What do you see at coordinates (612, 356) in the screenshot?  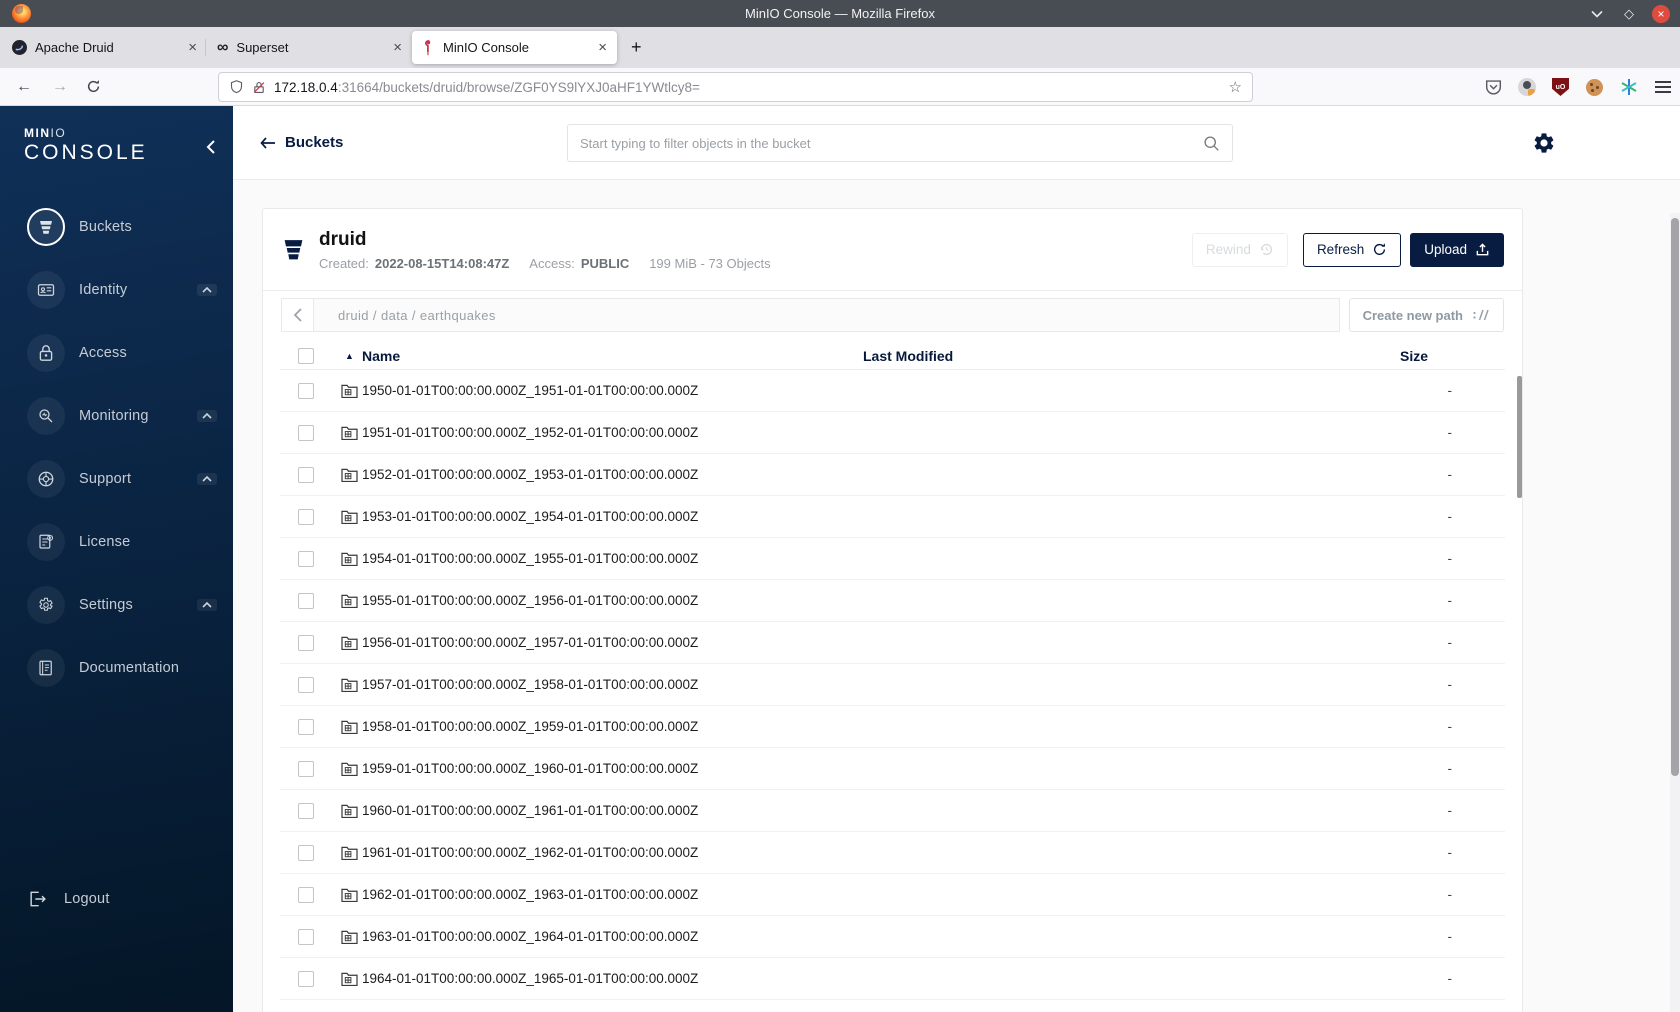 I see `name-column-header: Name` at bounding box center [612, 356].